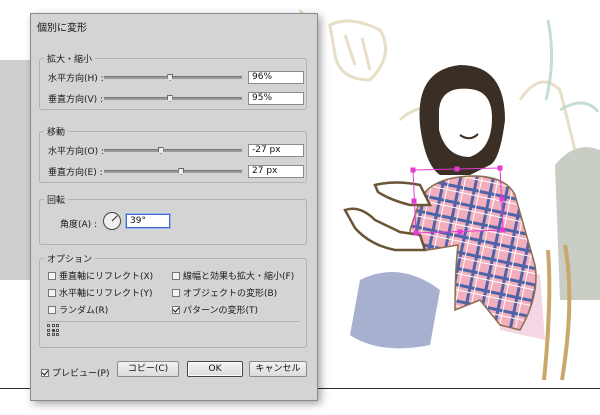 Image resolution: width=600 pixels, height=415 pixels. Describe the element at coordinates (173, 219) in the screenshot. I see `rotate-section: 回転 角度(A) : 39°` at that location.